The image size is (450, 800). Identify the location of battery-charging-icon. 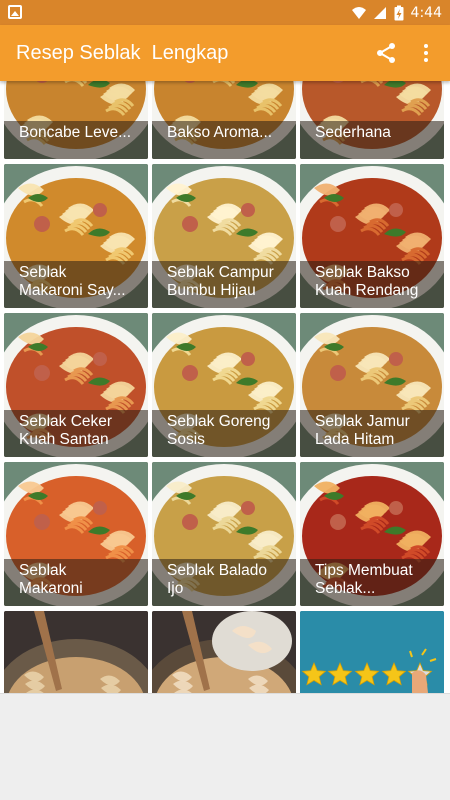
(399, 12).